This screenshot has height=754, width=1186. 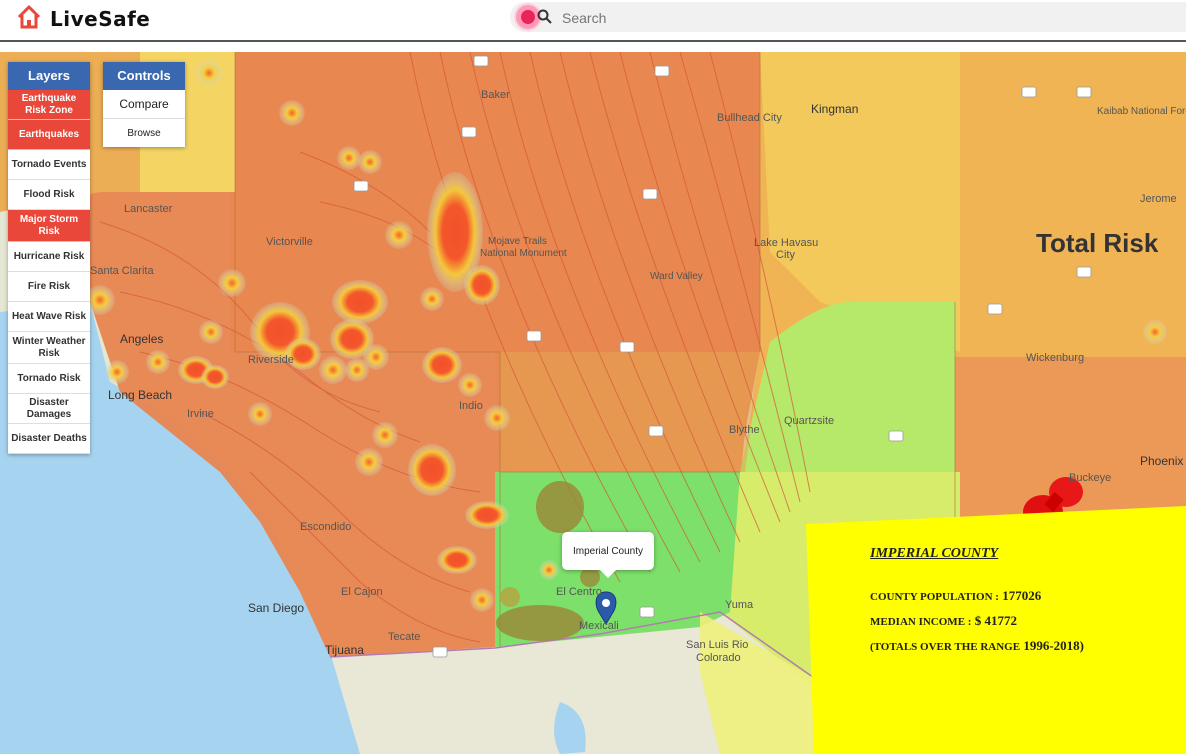 I want to click on place-label: Tecate, so click(x=404, y=637).